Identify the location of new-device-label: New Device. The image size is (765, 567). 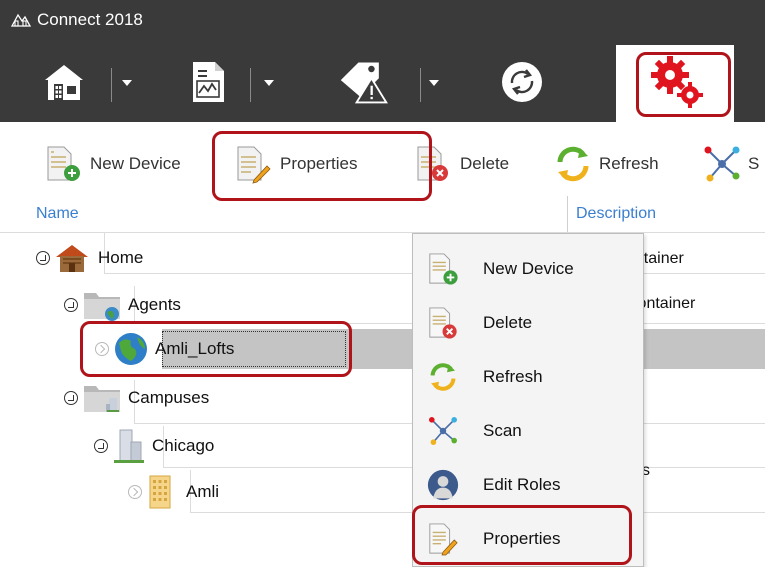
(135, 163).